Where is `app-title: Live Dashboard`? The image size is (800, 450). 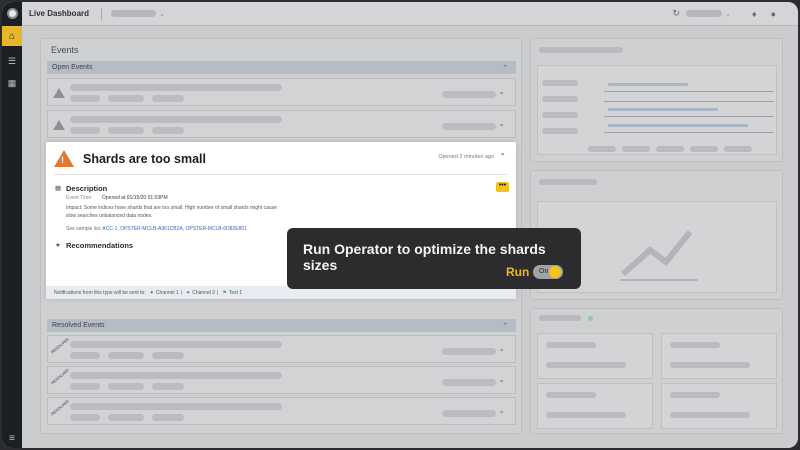
app-title: Live Dashboard is located at coordinates (59, 13).